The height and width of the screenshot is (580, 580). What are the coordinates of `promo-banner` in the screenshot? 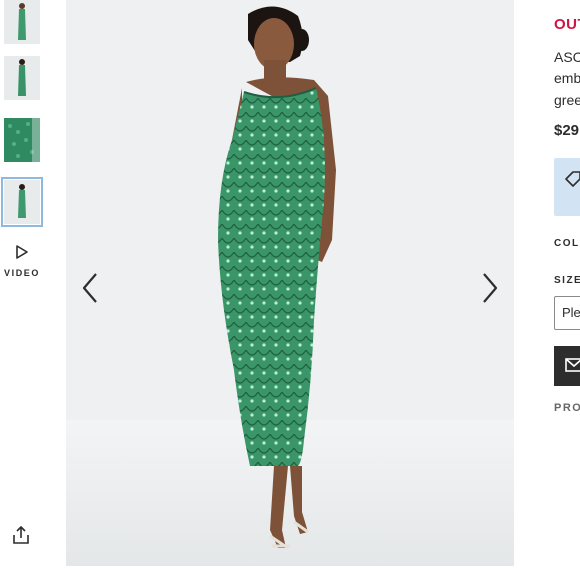 It's located at (567, 187).